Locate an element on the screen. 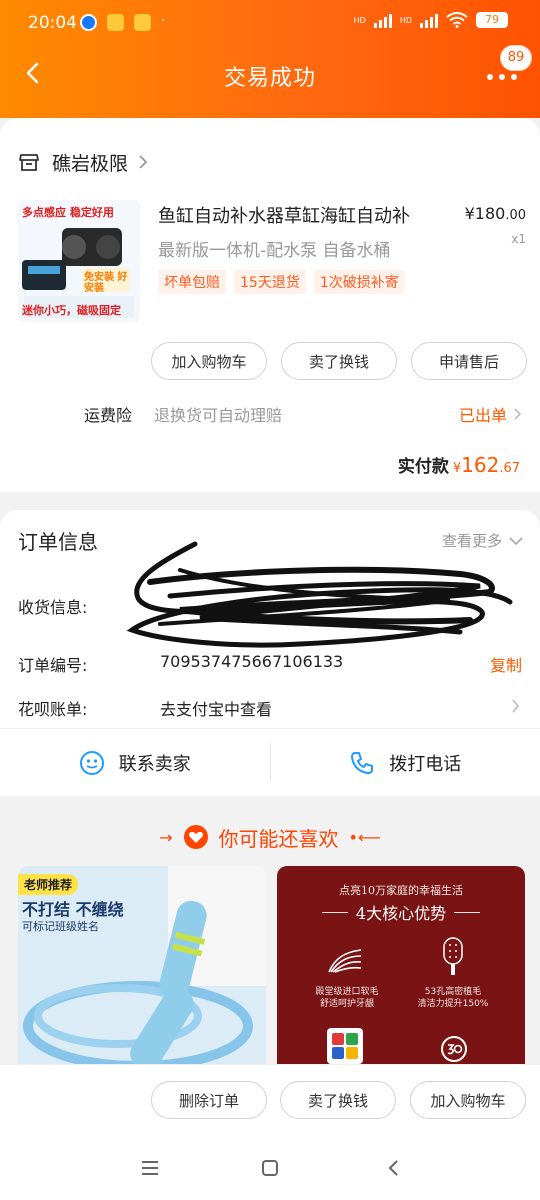 This screenshot has width=540, height=1200. product-spec: 最新版一体机-配水泵 自备水桶 is located at coordinates (274, 251).